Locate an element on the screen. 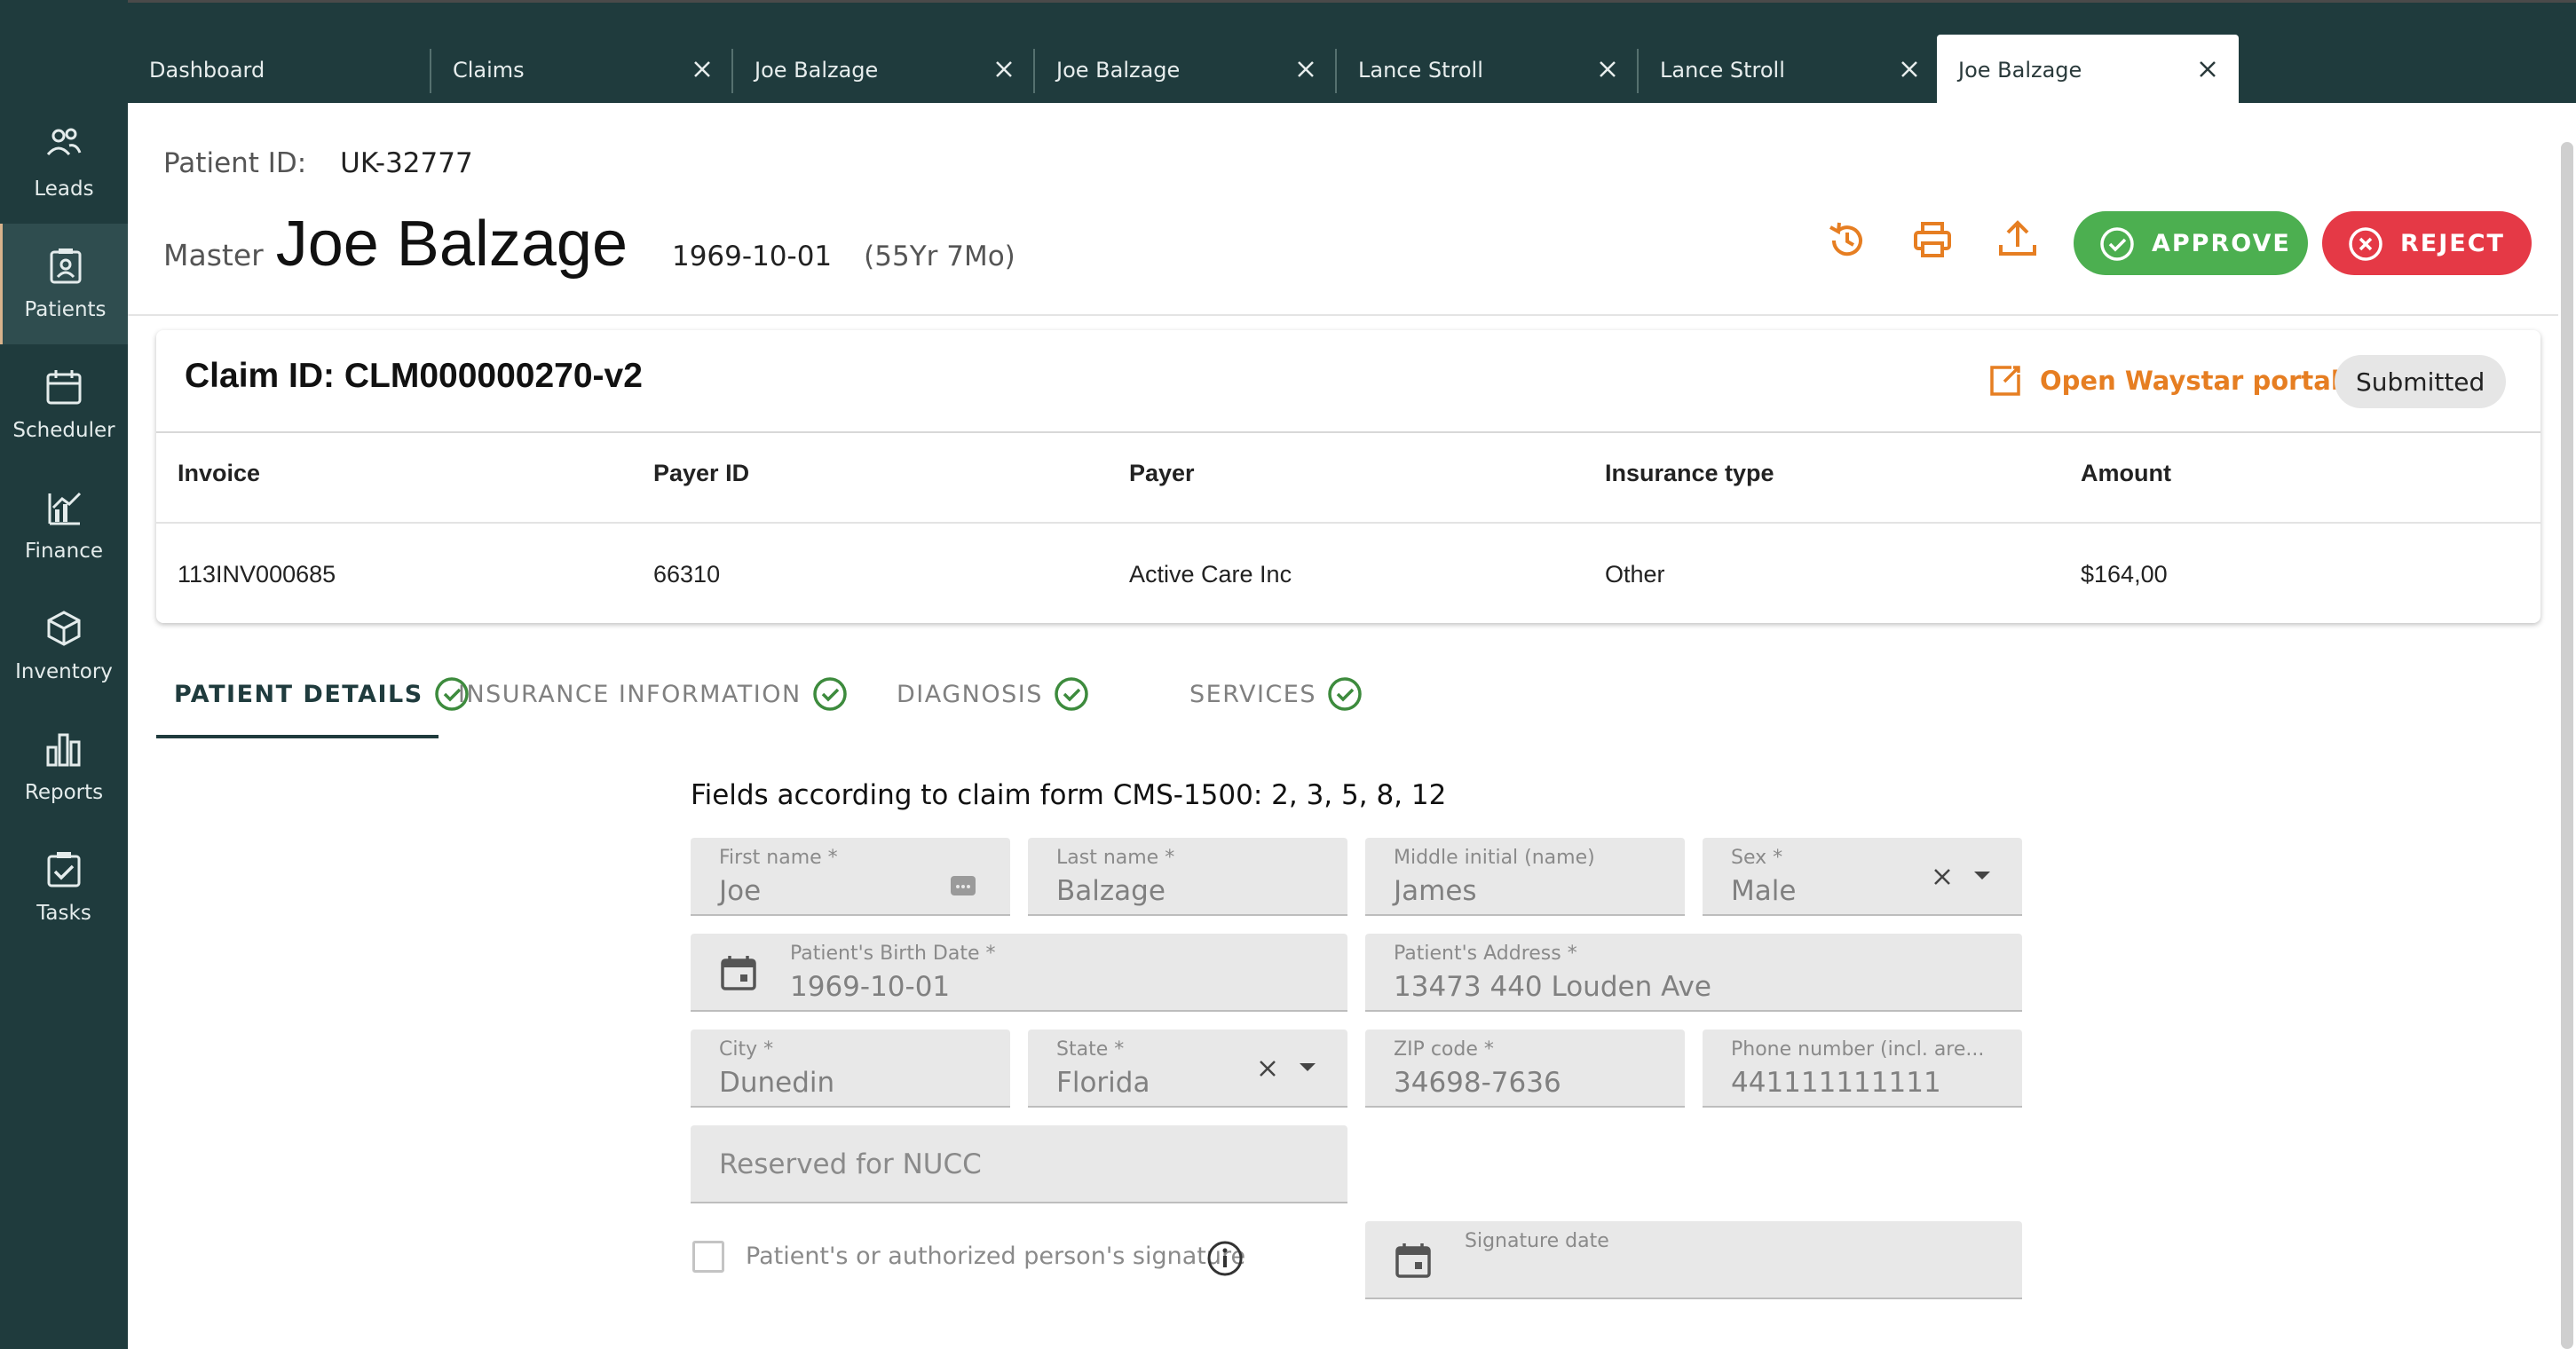  patient-id-value: UK-32777 is located at coordinates (406, 163).